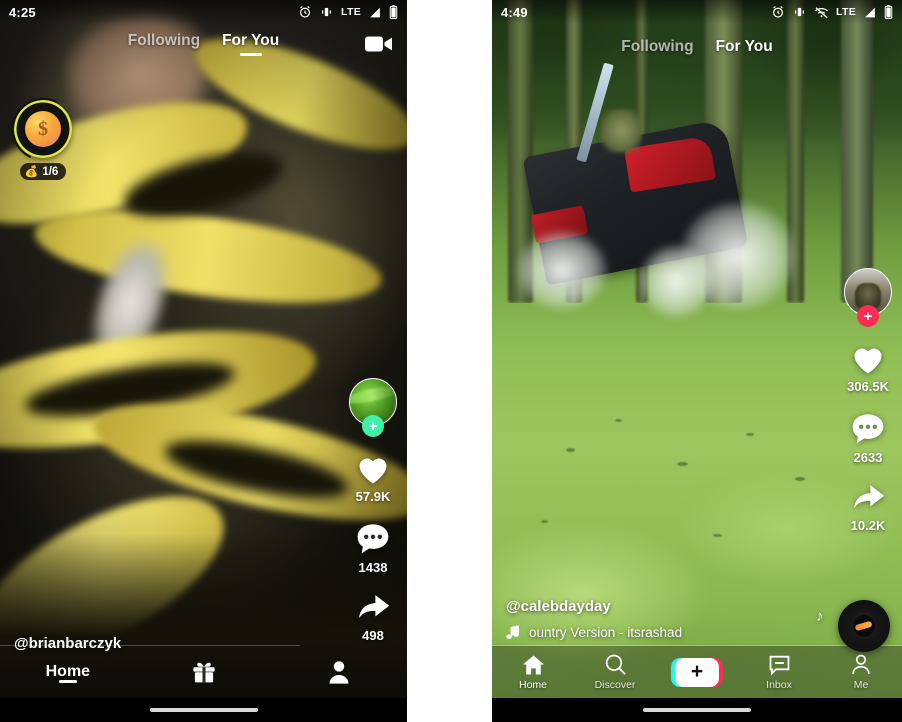  What do you see at coordinates (821, 12) in the screenshot?
I see `wifi-off-icon` at bounding box center [821, 12].